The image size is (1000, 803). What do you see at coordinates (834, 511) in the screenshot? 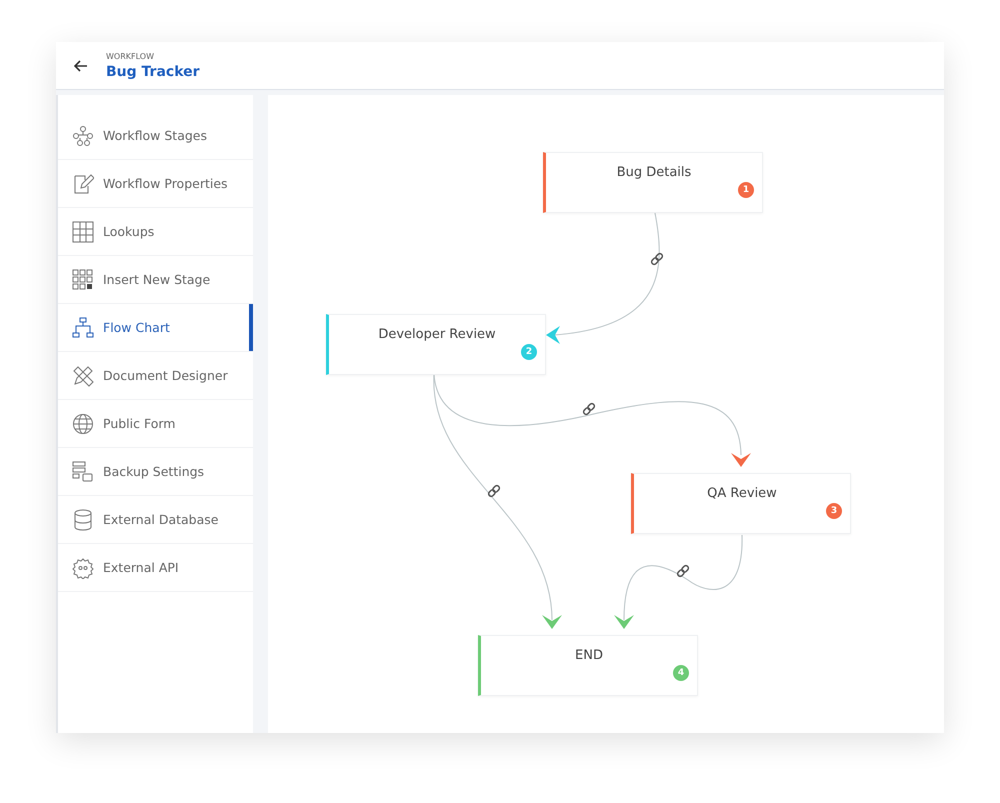
I see `stage-number-badge: 3` at bounding box center [834, 511].